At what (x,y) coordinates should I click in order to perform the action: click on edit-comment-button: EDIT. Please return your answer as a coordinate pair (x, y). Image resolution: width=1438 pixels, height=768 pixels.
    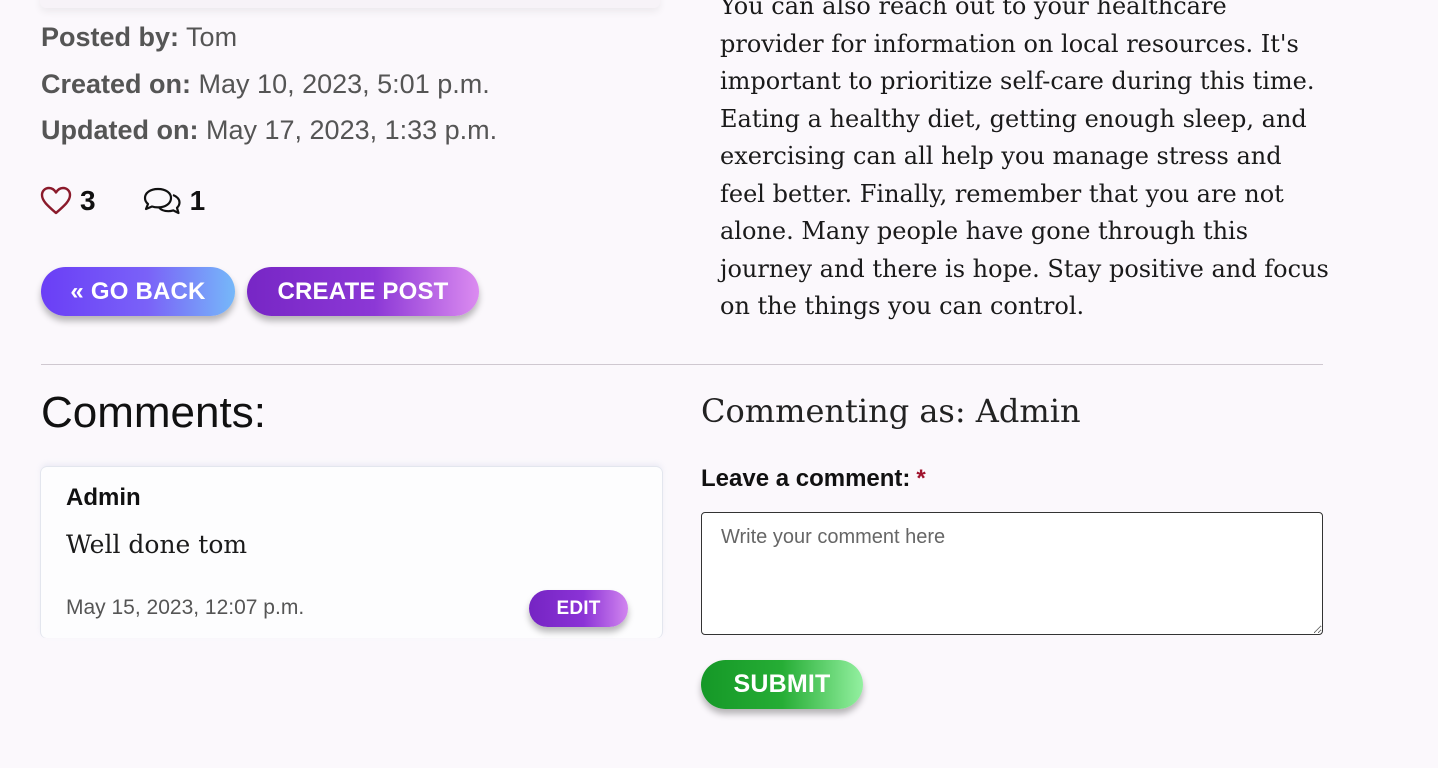
    Looking at the image, I should click on (578, 608).